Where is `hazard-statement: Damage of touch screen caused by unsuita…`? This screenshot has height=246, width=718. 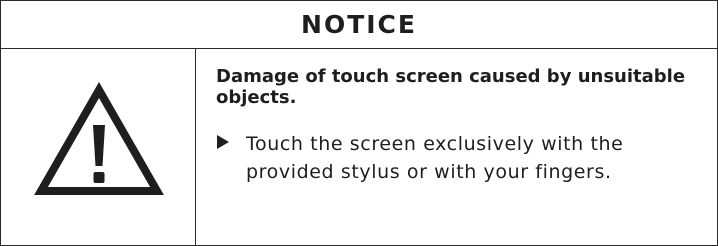
hazard-statement: Damage of touch screen caused by unsuita… is located at coordinates (451, 87).